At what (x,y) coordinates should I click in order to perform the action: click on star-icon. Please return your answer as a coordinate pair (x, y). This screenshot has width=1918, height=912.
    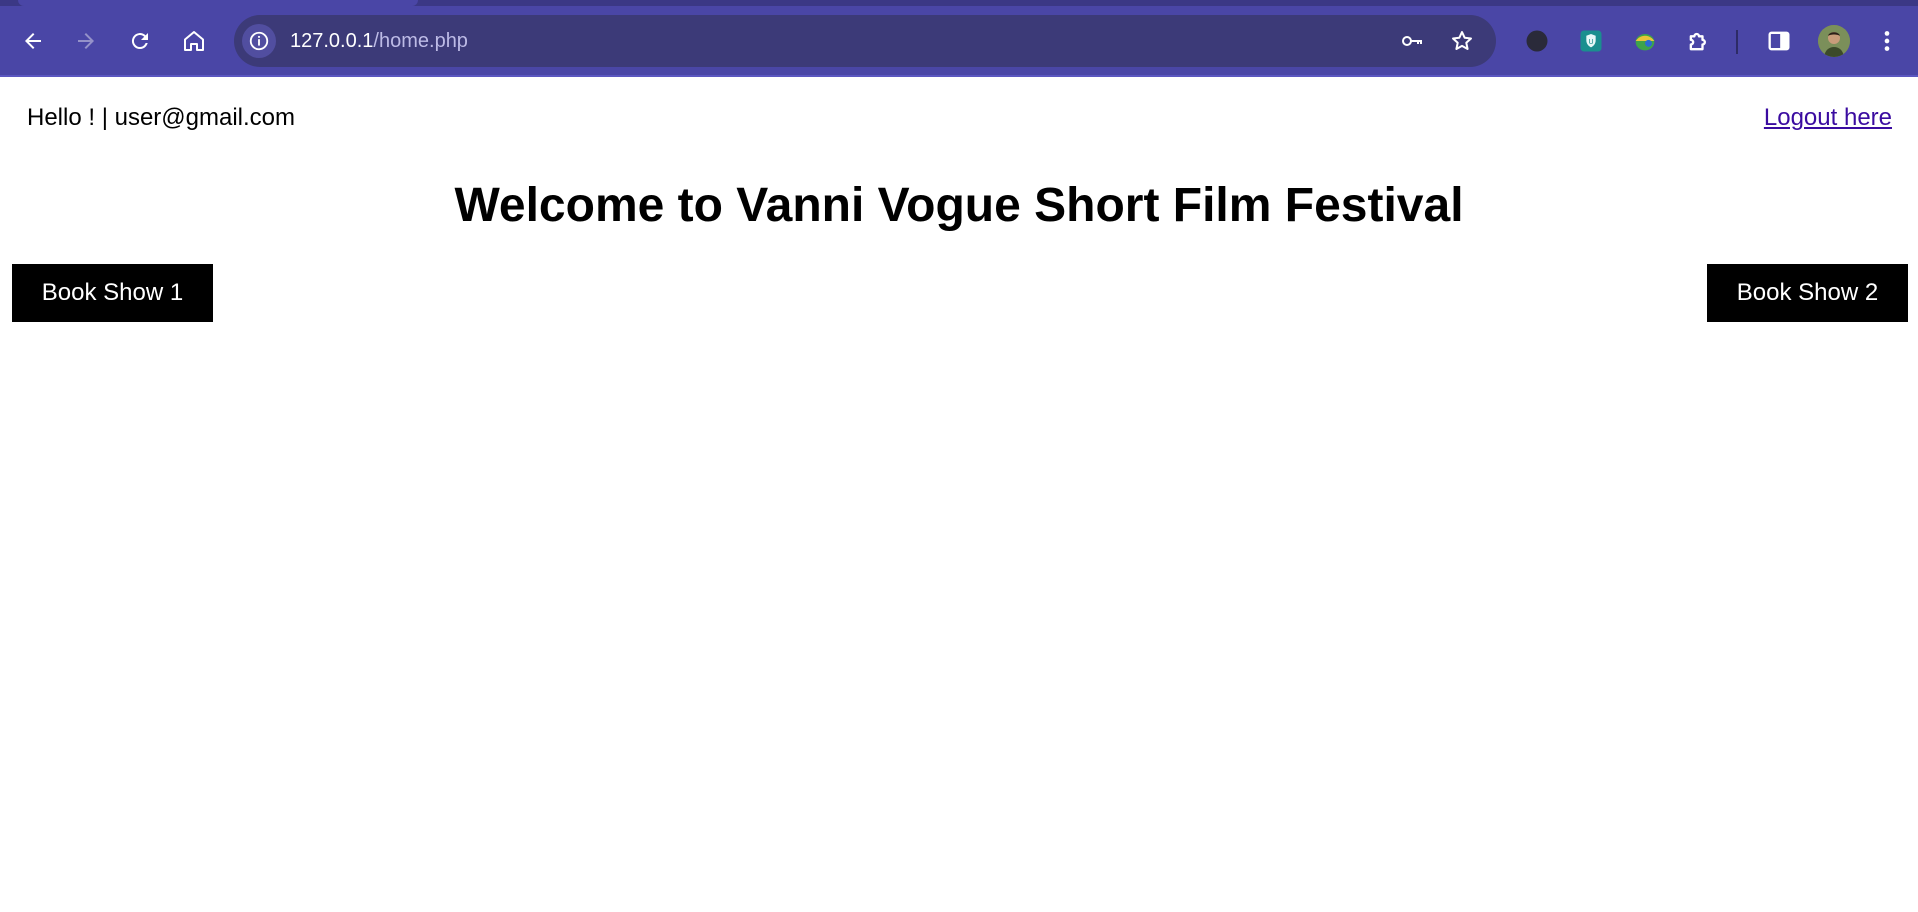
    Looking at the image, I should click on (1462, 40).